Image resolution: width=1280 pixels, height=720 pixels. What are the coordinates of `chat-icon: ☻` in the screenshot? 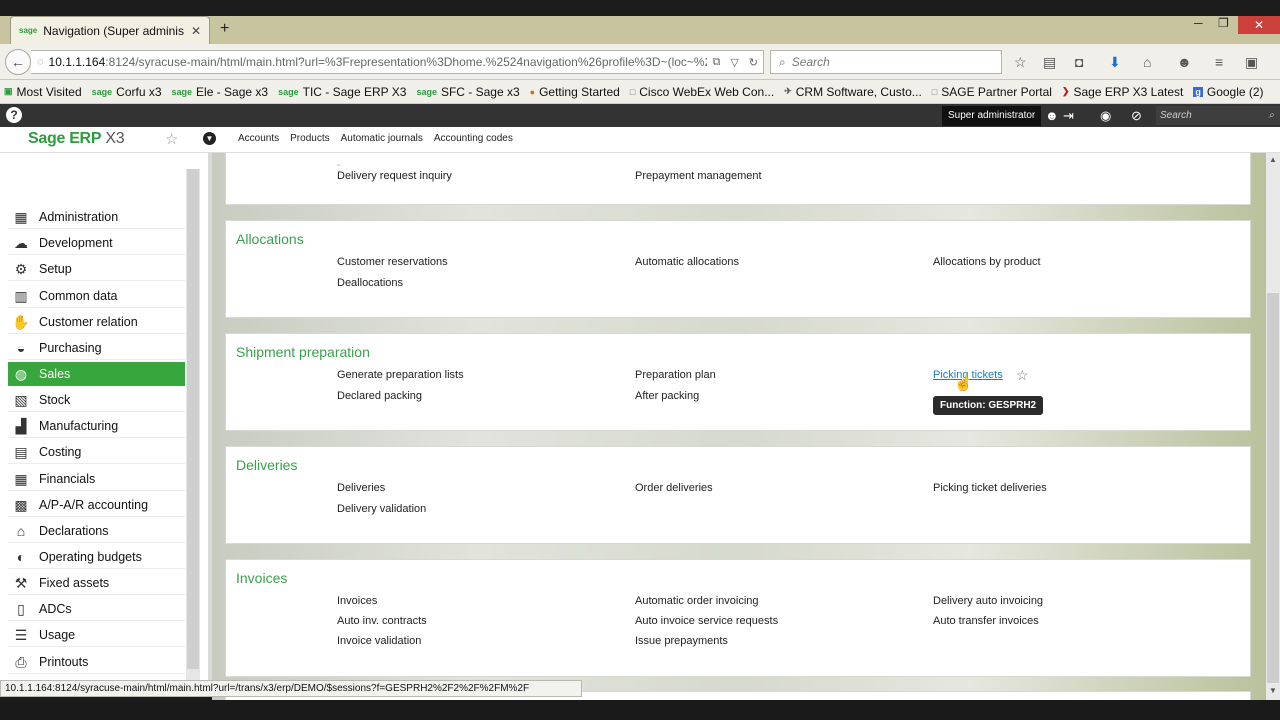 It's located at (1184, 62).